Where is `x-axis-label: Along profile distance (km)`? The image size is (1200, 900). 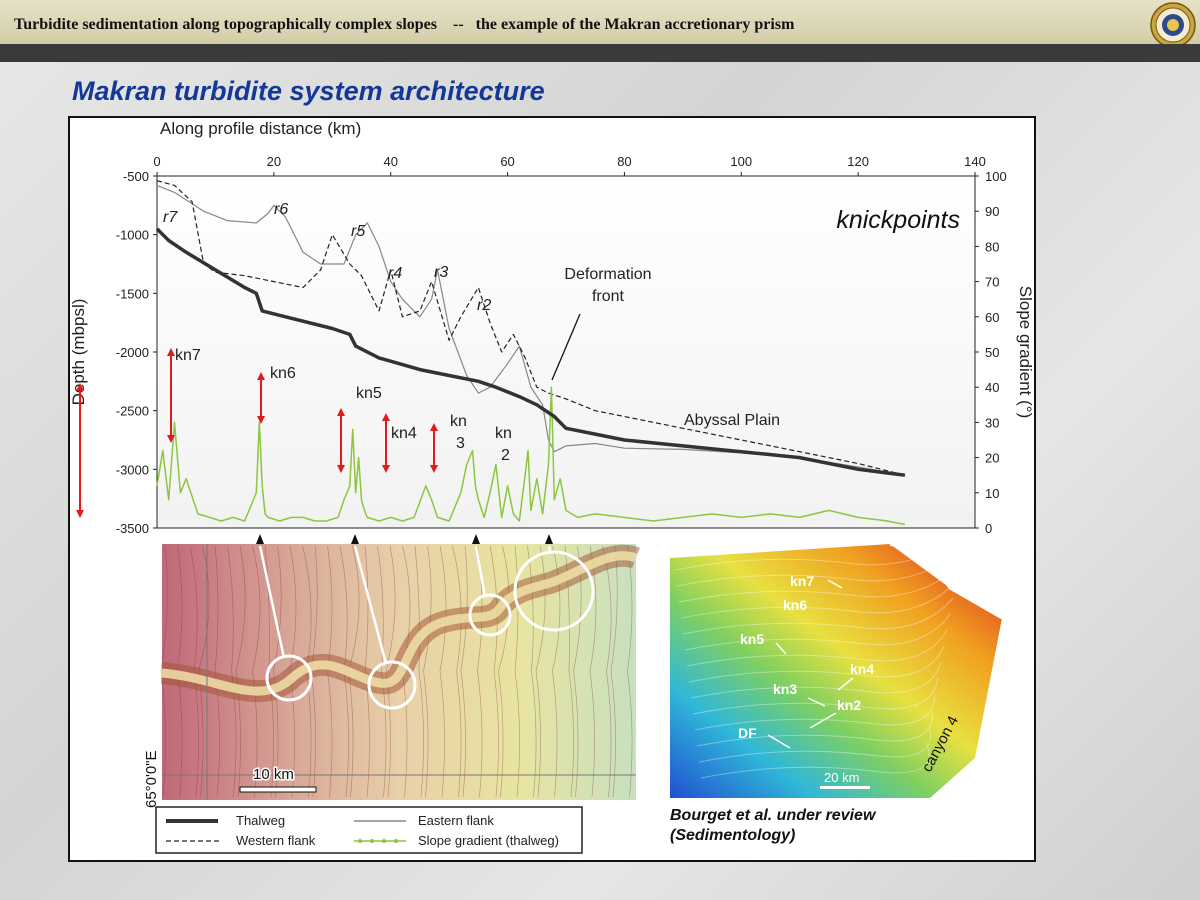
x-axis-label: Along profile distance (km) is located at coordinates (260, 128).